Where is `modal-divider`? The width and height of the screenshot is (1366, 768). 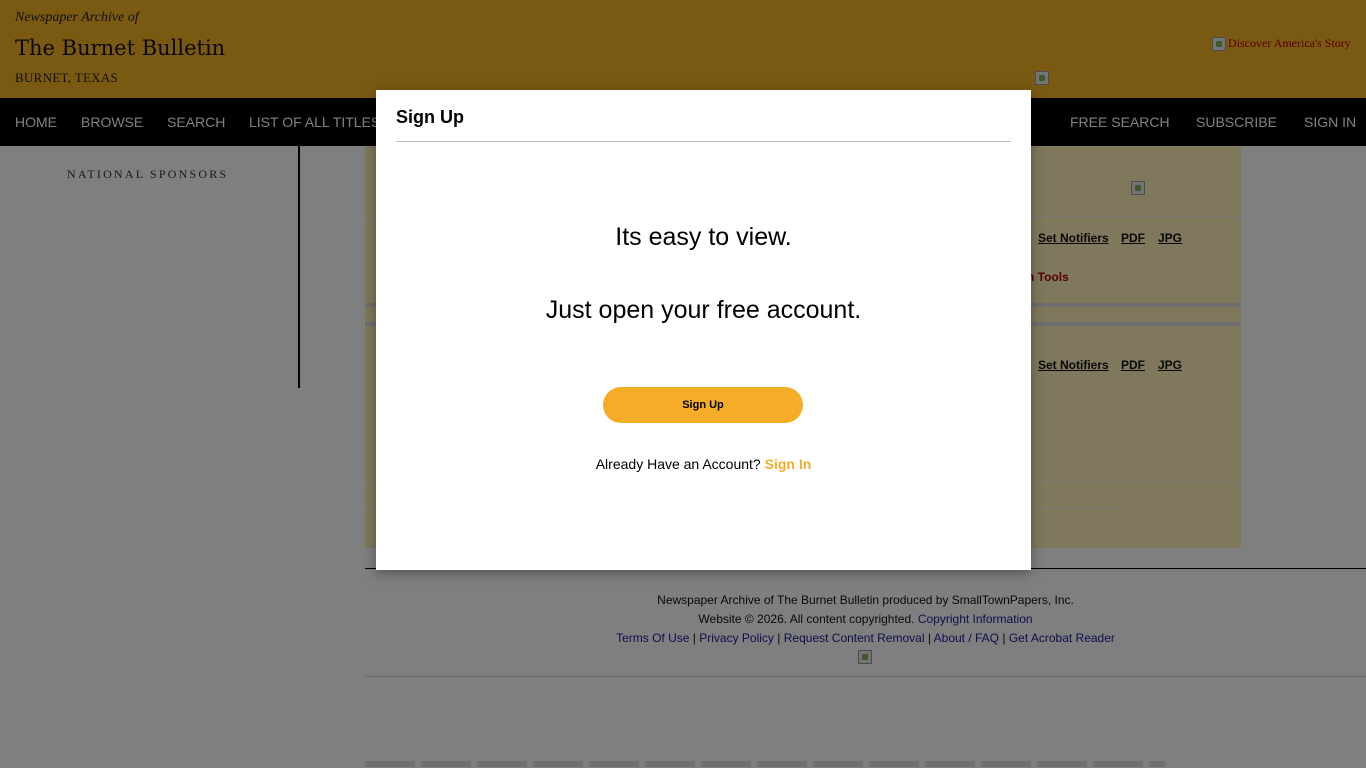
modal-divider is located at coordinates (703, 141).